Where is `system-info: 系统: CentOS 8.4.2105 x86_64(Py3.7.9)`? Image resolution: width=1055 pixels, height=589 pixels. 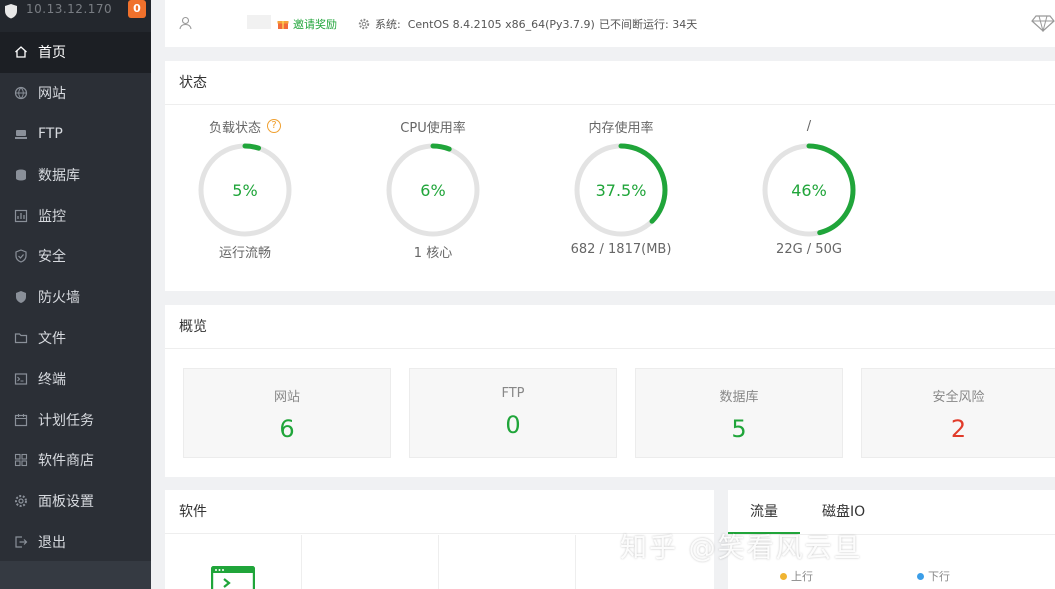 system-info: 系统: CentOS 8.4.2105 x86_64(Py3.7.9) is located at coordinates (476, 24).